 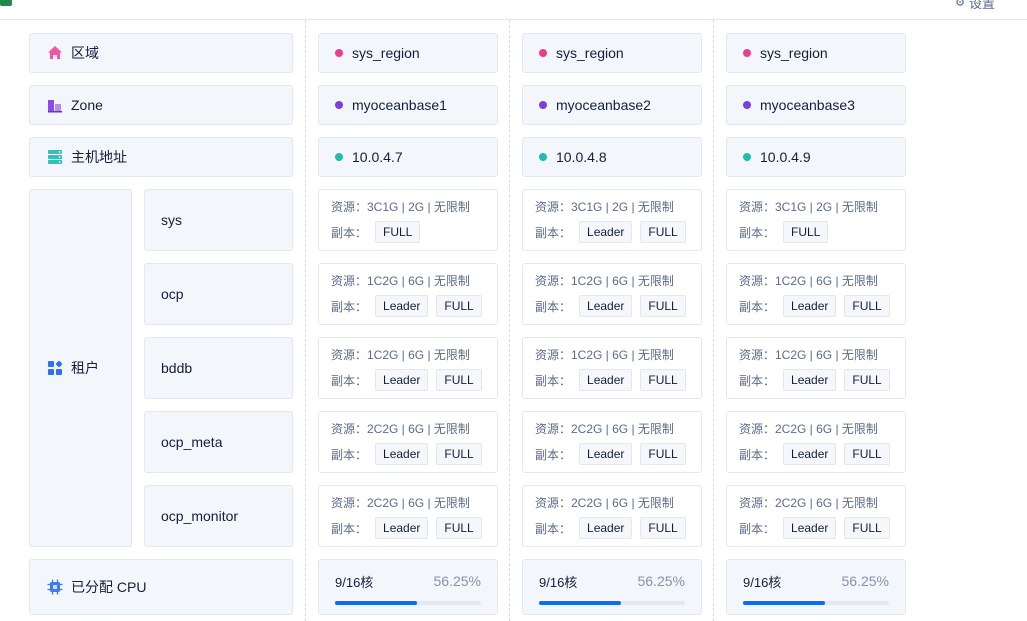 I want to click on tenant-name-label: ocp, so click(x=172, y=294).